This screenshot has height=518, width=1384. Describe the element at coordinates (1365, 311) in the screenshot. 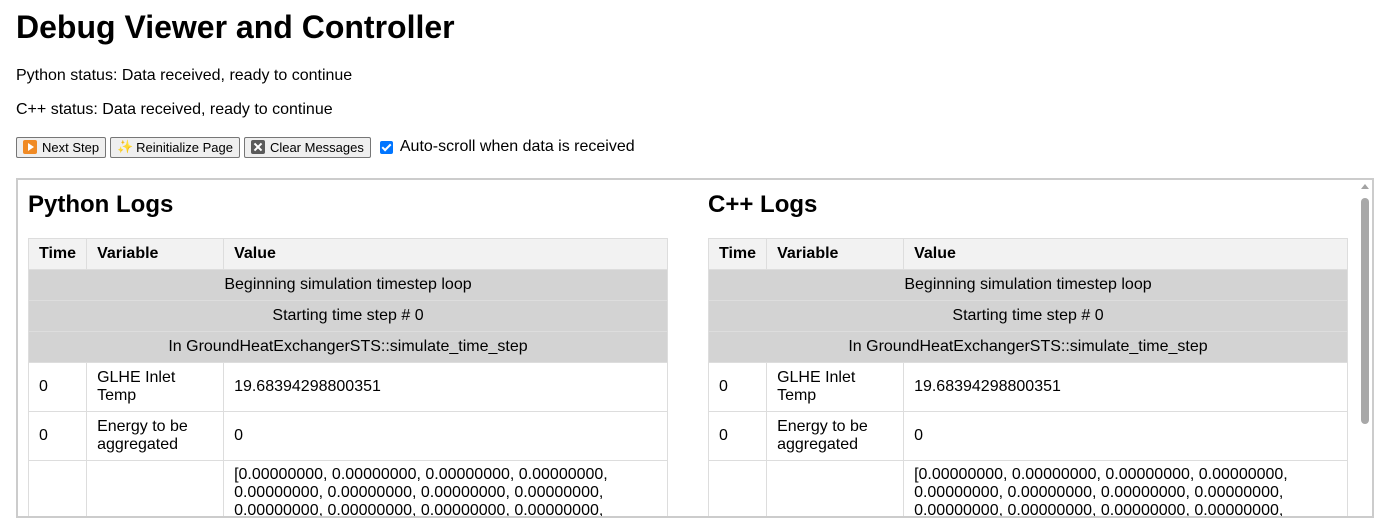

I see `scroll-thumb` at that location.